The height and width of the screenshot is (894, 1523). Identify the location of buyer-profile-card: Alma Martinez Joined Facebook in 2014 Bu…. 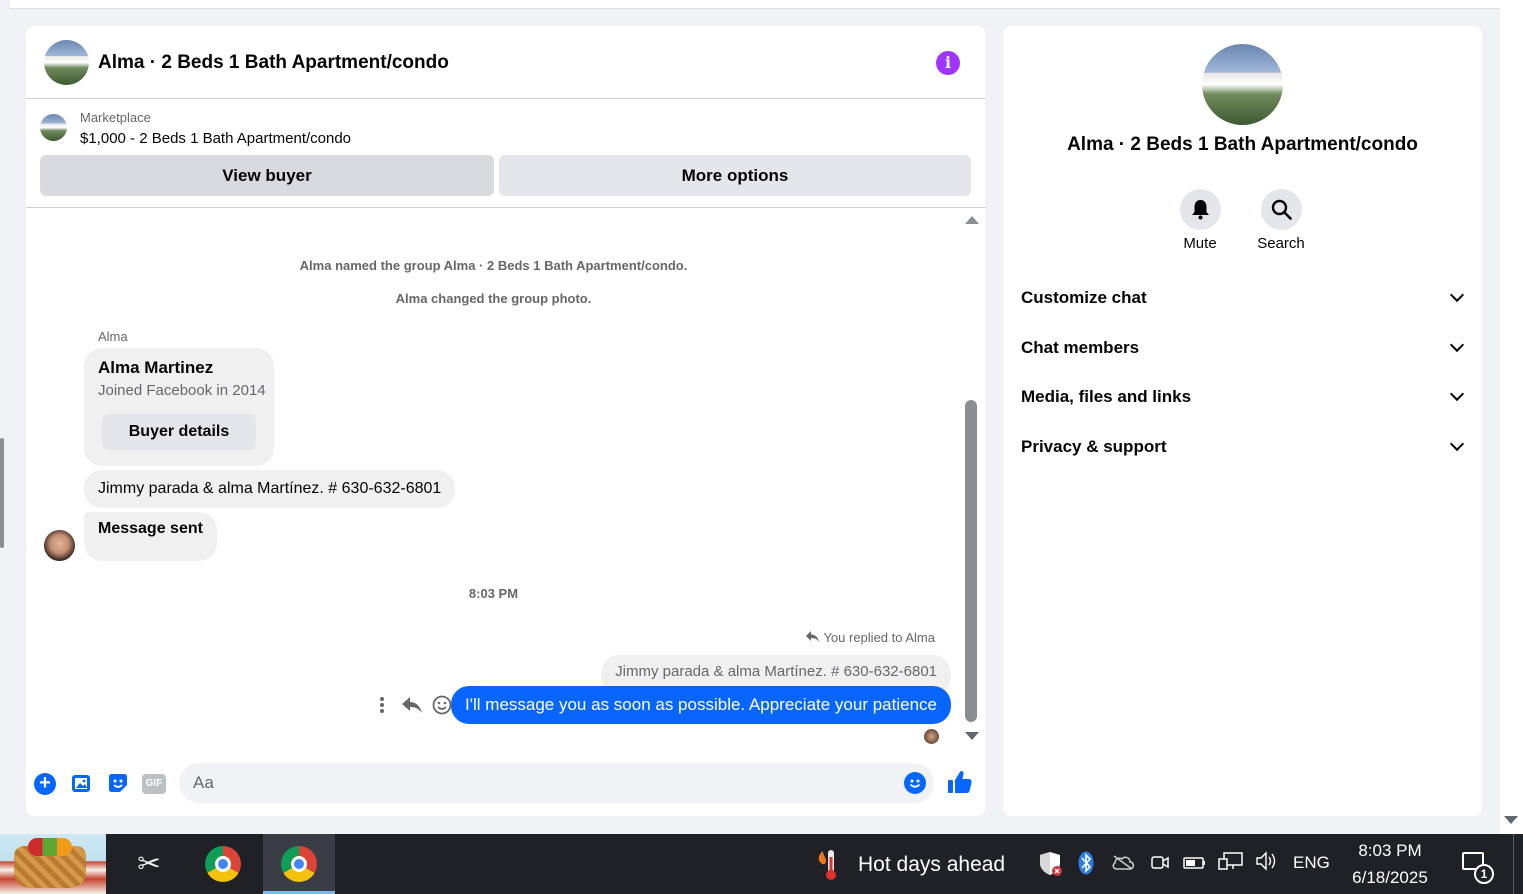
(179, 407).